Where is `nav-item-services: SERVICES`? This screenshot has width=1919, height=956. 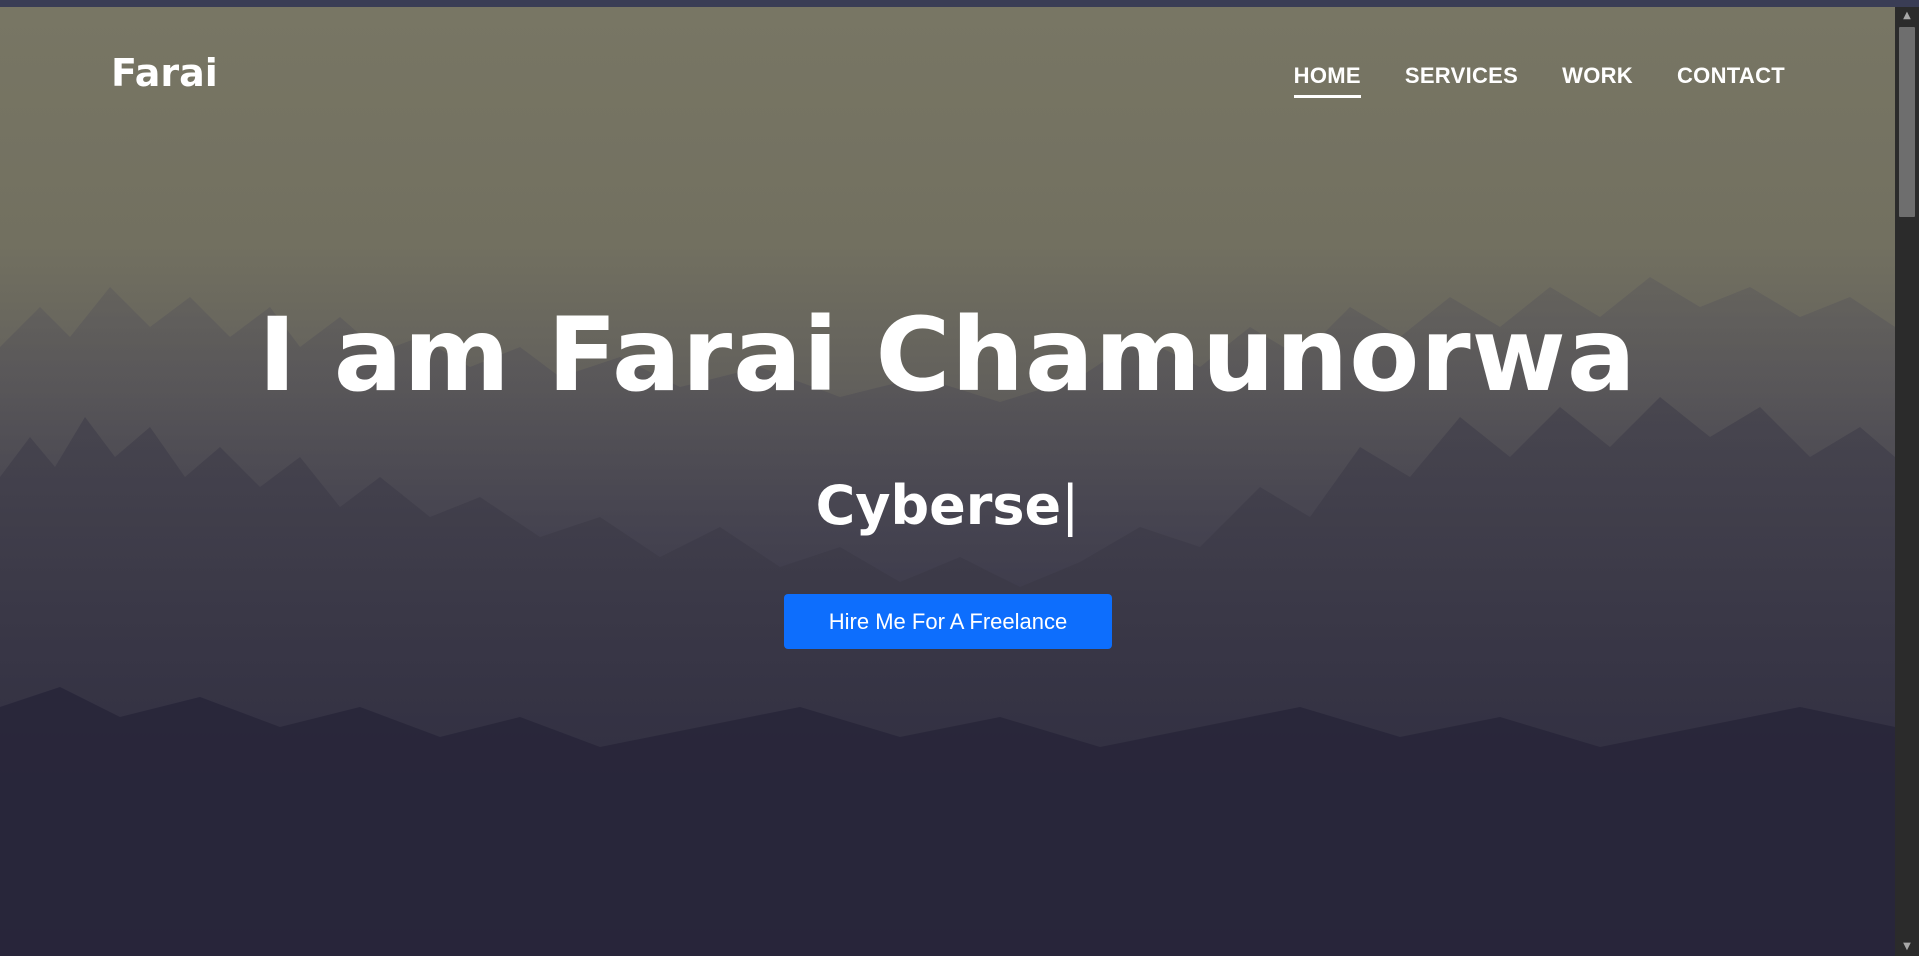 nav-item-services: SERVICES is located at coordinates (1461, 76).